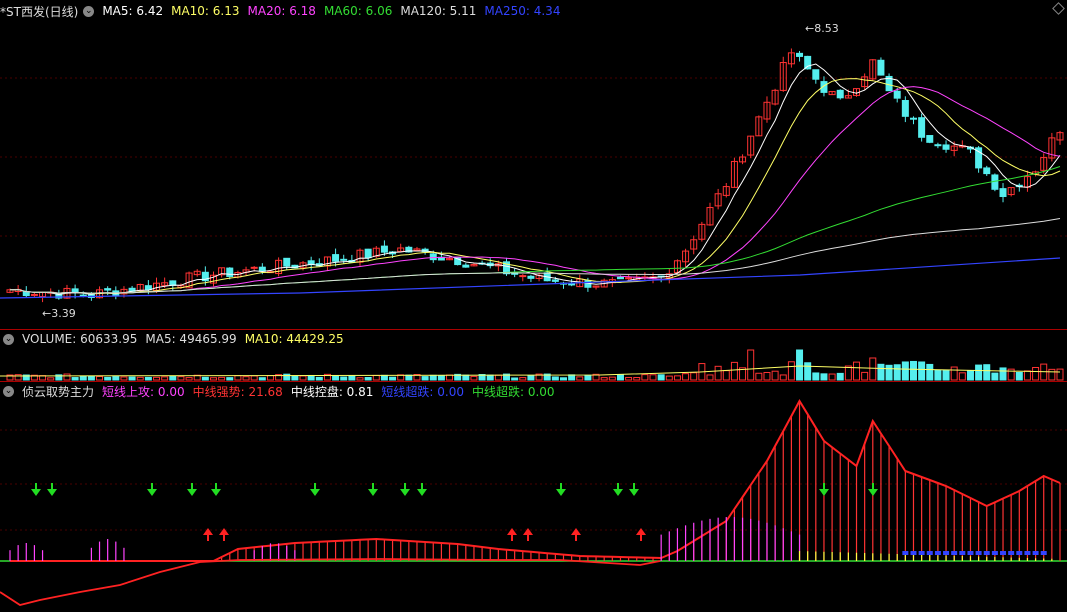 This screenshot has height=612, width=1067. What do you see at coordinates (133, 11) in the screenshot?
I see `ma-legend-item-0: MA5: 6.42` at bounding box center [133, 11].